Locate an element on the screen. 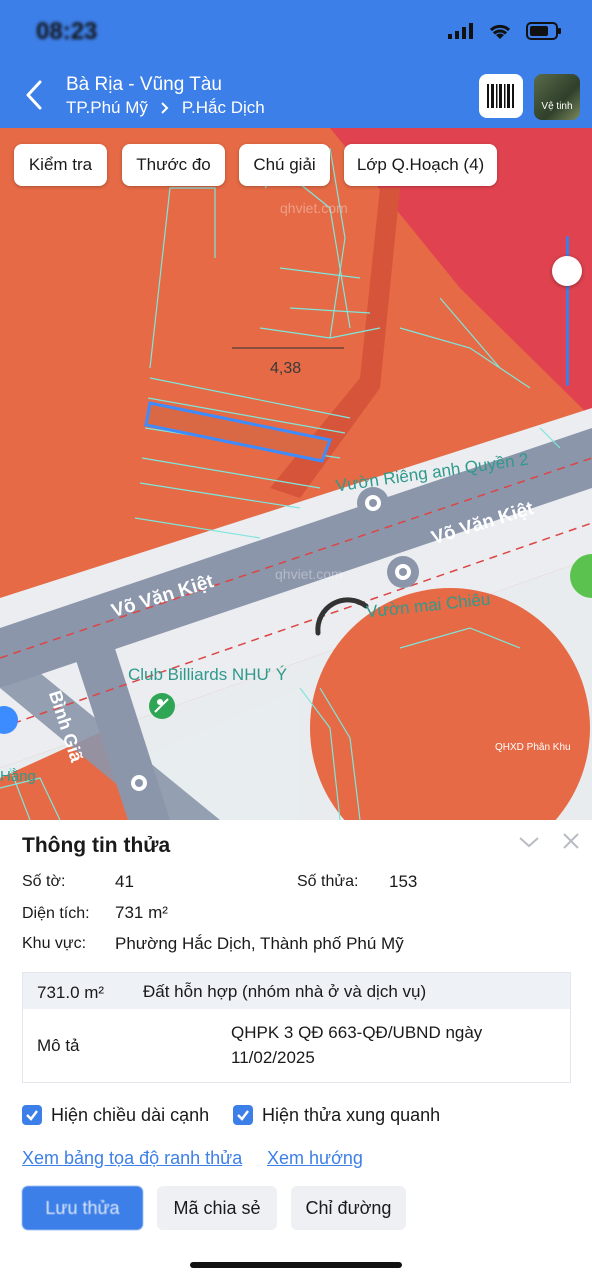 This screenshot has width=592, height=1280. status-icons is located at coordinates (505, 31).